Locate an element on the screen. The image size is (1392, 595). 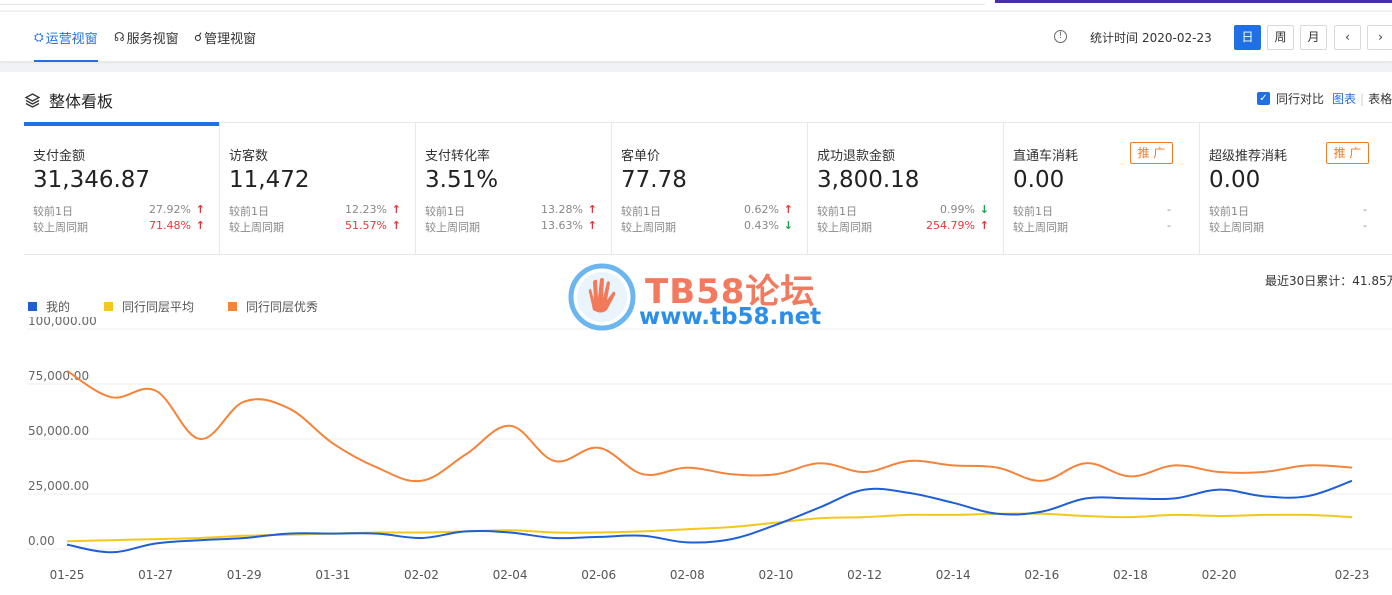
compare-percent: 0.43% is located at coordinates (761, 225).